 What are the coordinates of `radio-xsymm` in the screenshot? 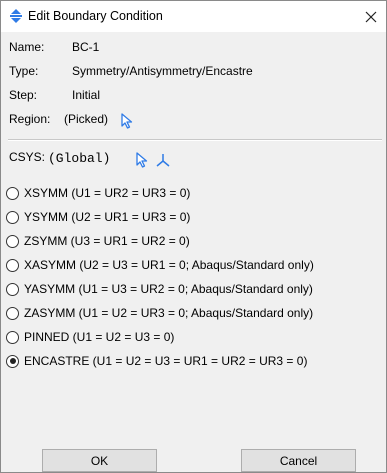 It's located at (12, 193).